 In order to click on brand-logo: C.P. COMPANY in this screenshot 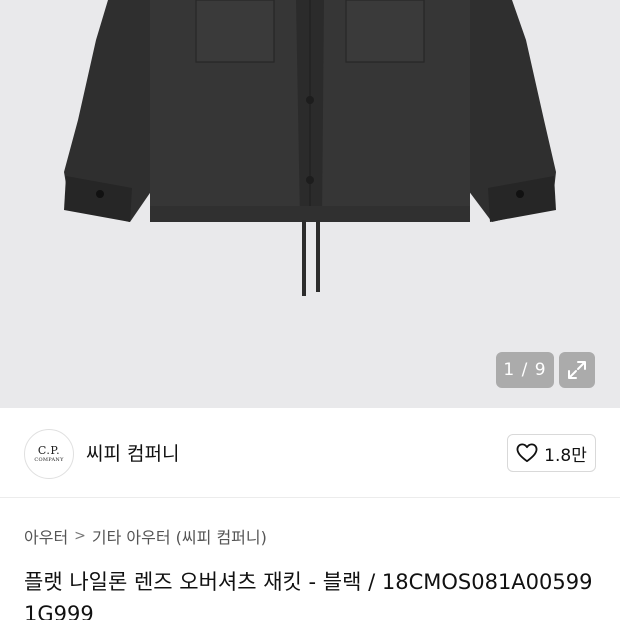, I will do `click(49, 454)`.